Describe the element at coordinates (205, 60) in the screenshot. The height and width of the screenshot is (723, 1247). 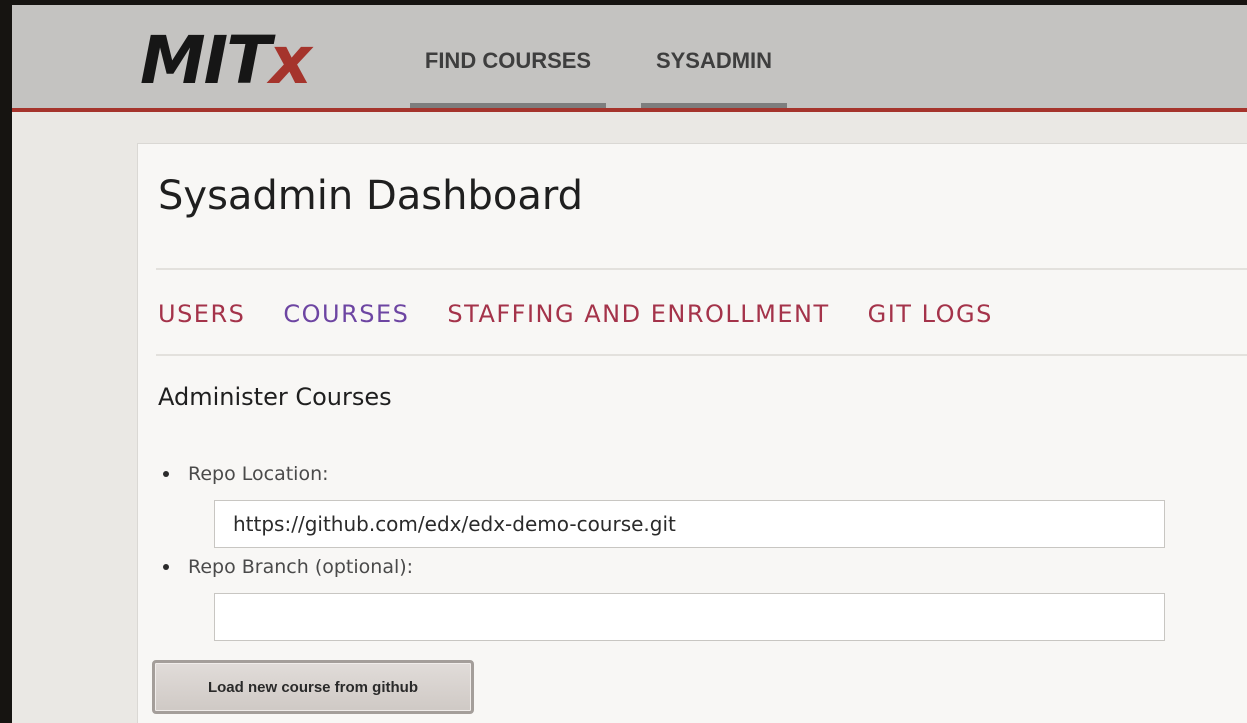
I see `logo-text: MIT` at that location.